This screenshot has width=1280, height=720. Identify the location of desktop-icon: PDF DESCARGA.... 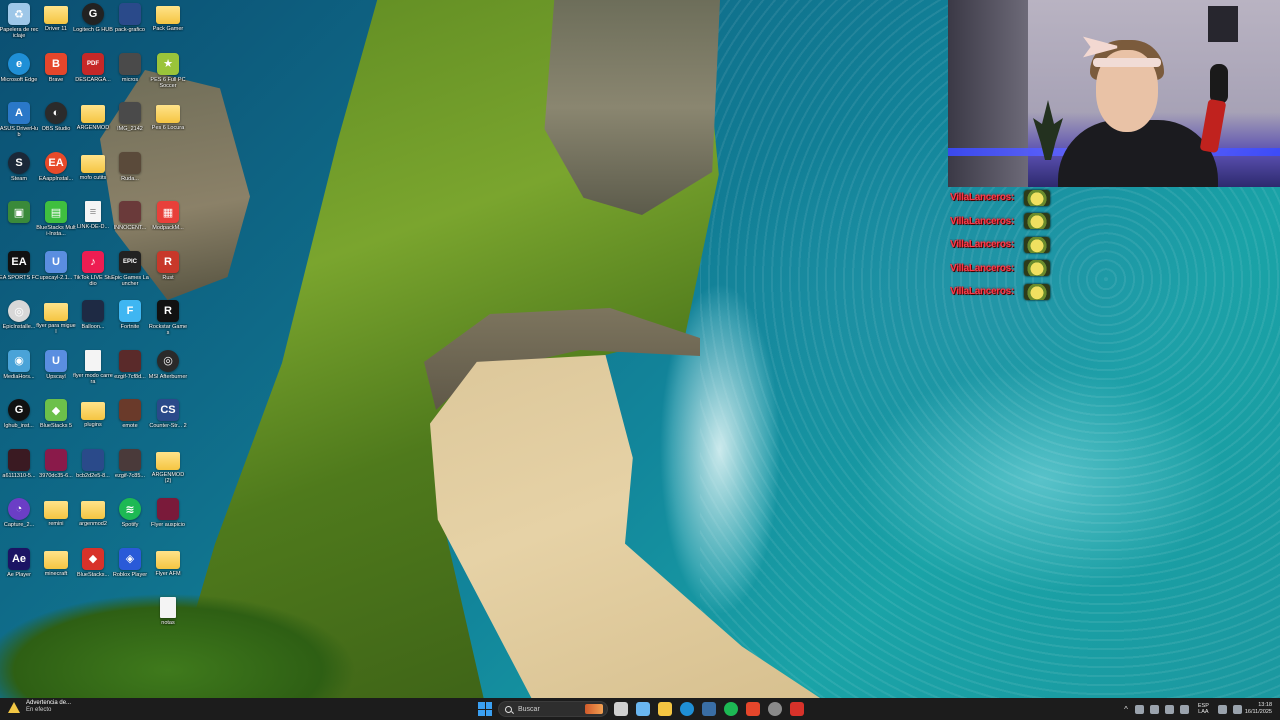
(93, 76).